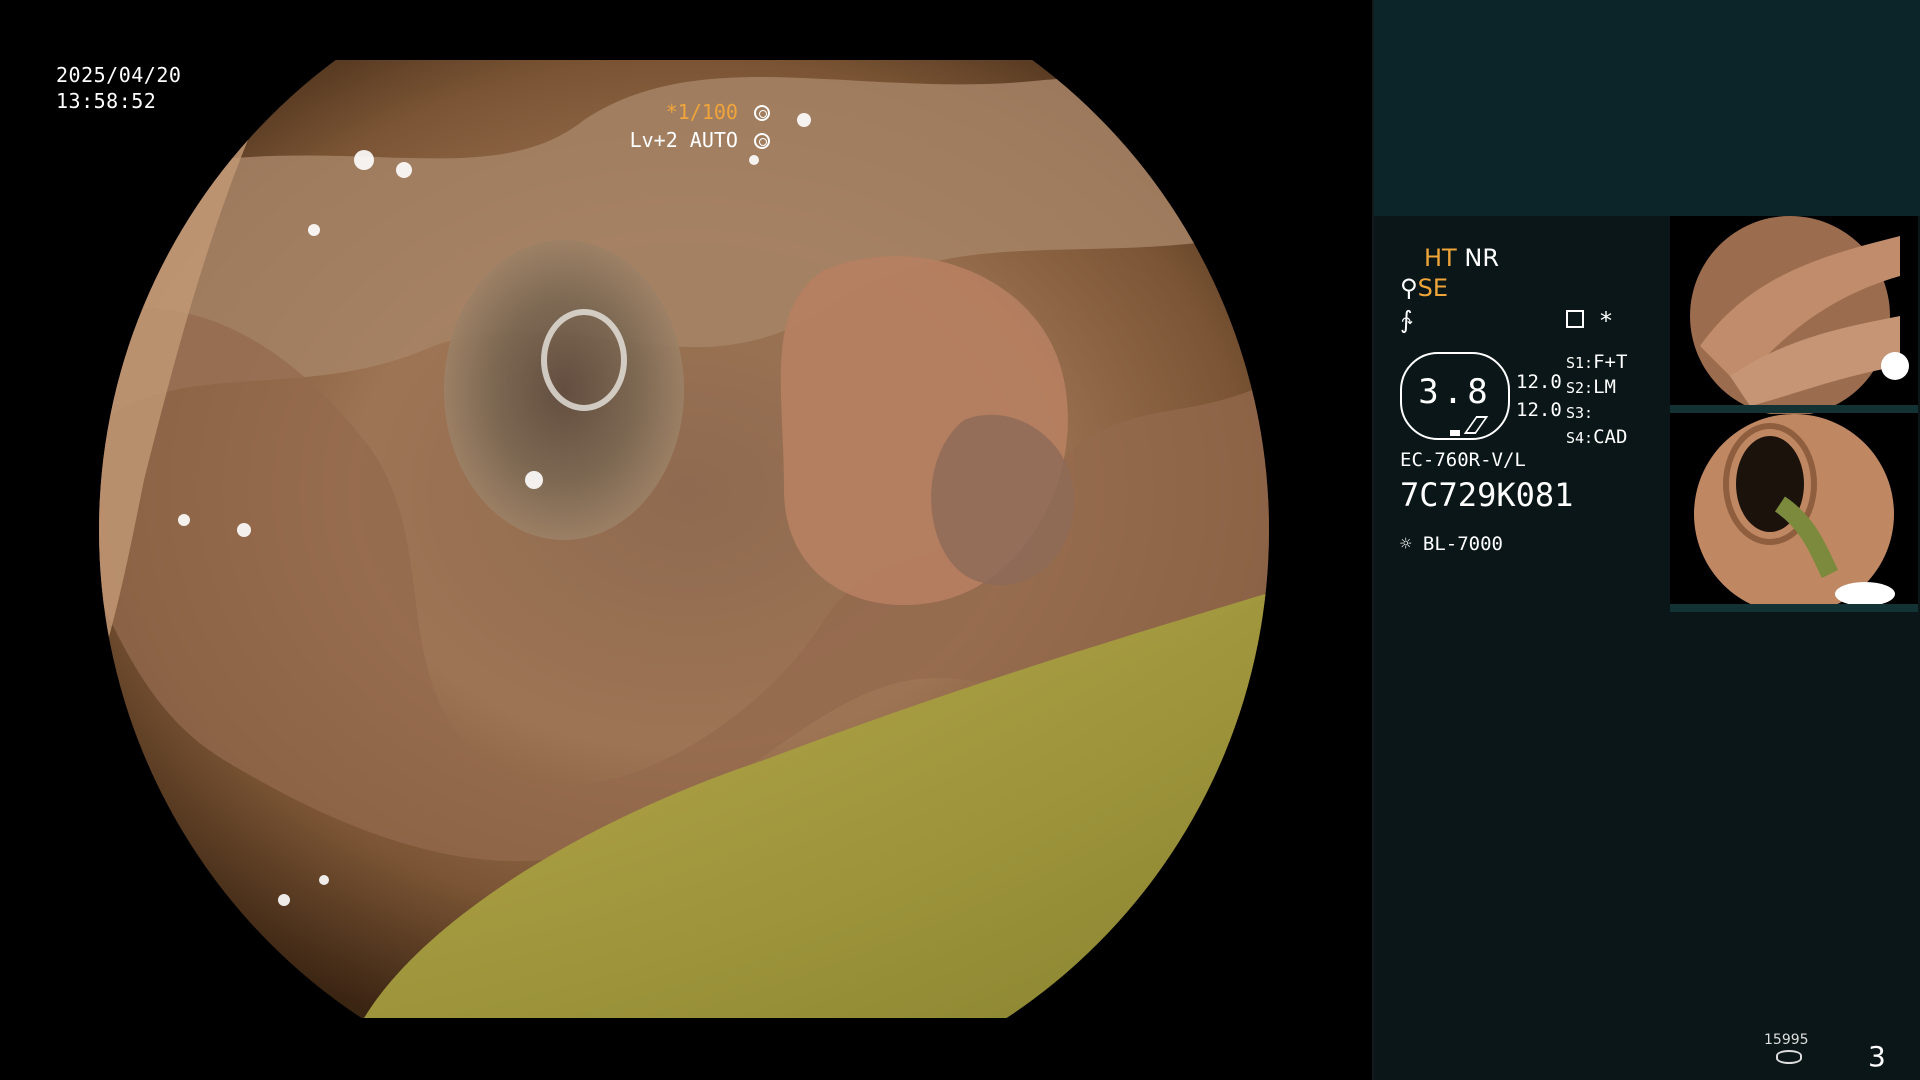 This screenshot has height=1080, width=1920. Describe the element at coordinates (1440, 258) in the screenshot. I see `ht-label: HT` at that location.